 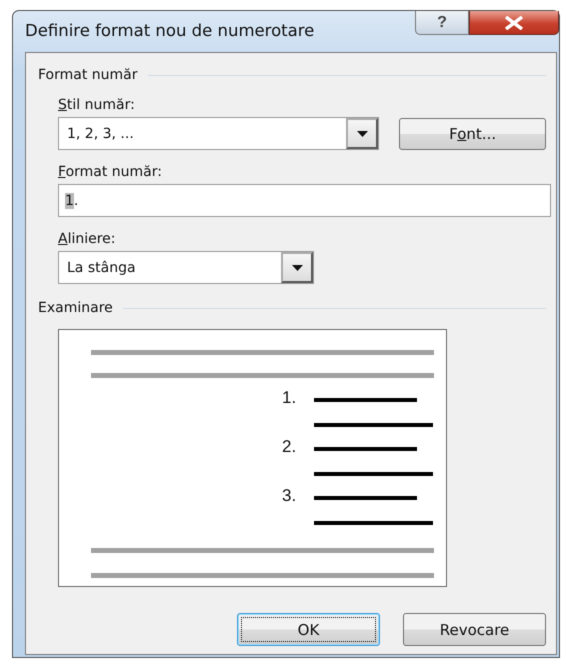 What do you see at coordinates (442, 23) in the screenshot?
I see `help-button: ?` at bounding box center [442, 23].